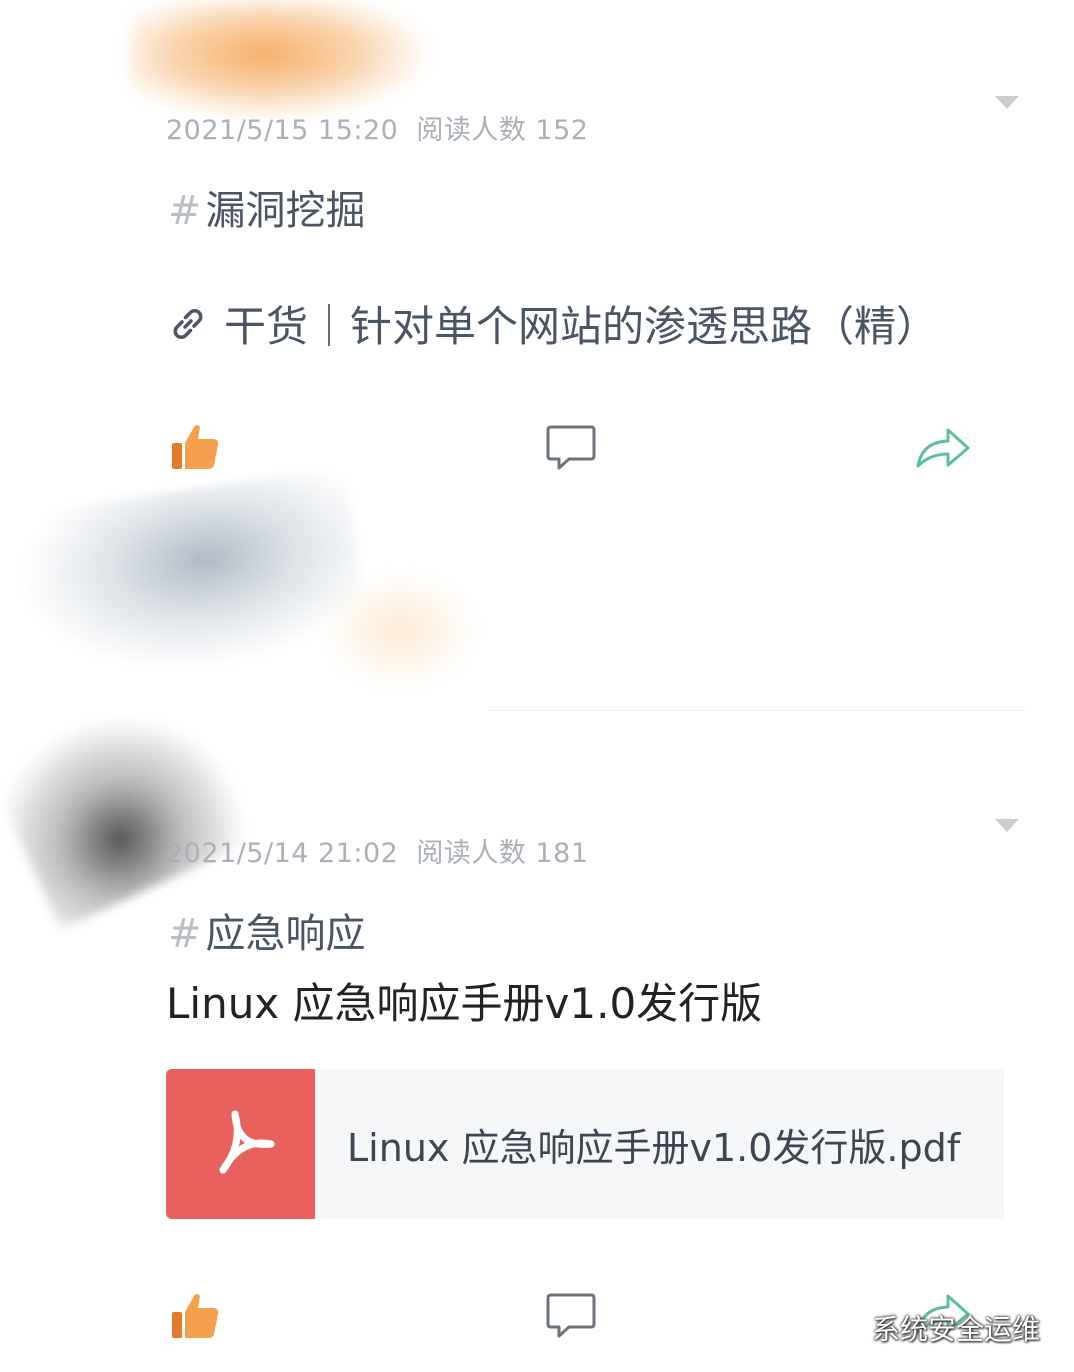 The width and height of the screenshot is (1074, 1372). What do you see at coordinates (502, 130) in the screenshot?
I see `read-count: 阅读人数 152` at bounding box center [502, 130].